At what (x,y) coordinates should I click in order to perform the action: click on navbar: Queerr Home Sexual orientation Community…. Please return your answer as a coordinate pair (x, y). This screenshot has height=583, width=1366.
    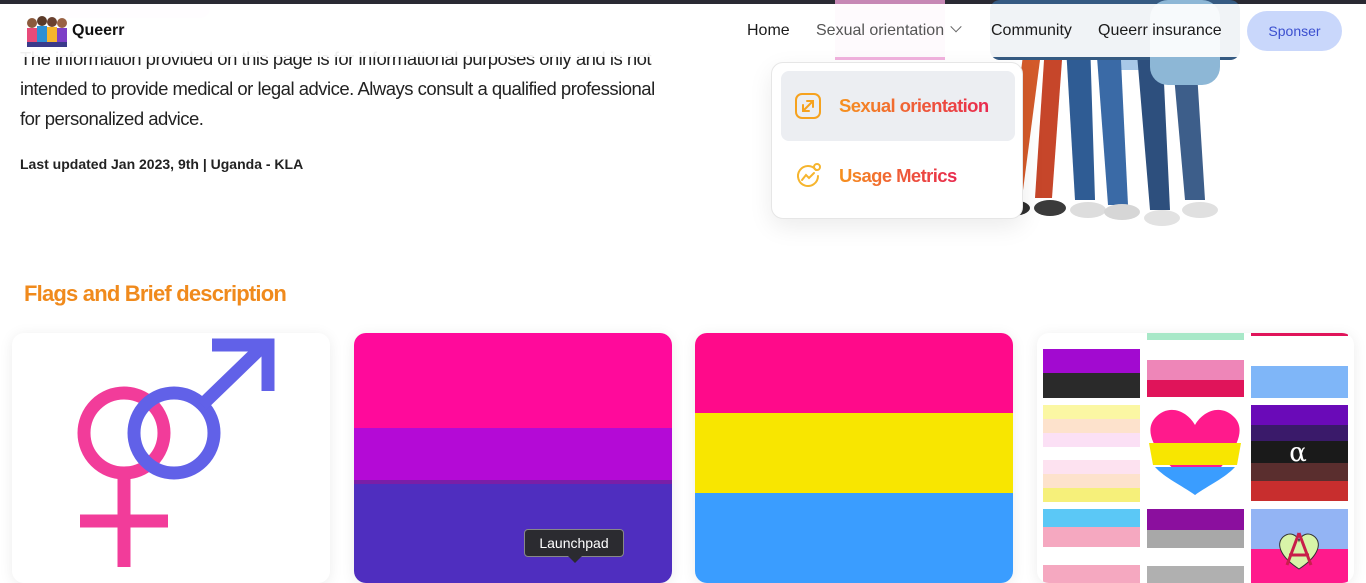
    Looking at the image, I should click on (683, 30).